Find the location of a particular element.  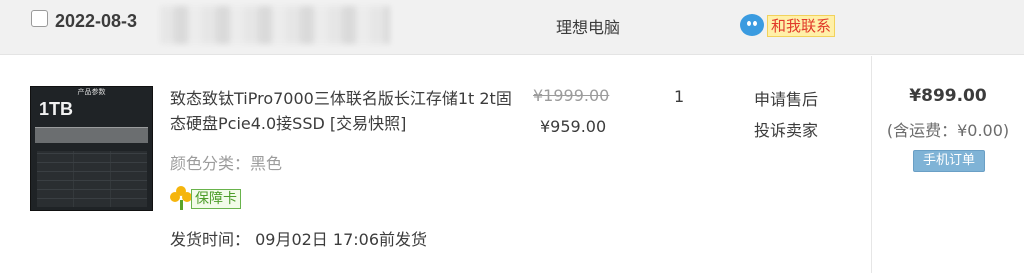

complain-seller-link: 投诉卖家 is located at coordinates (786, 129).